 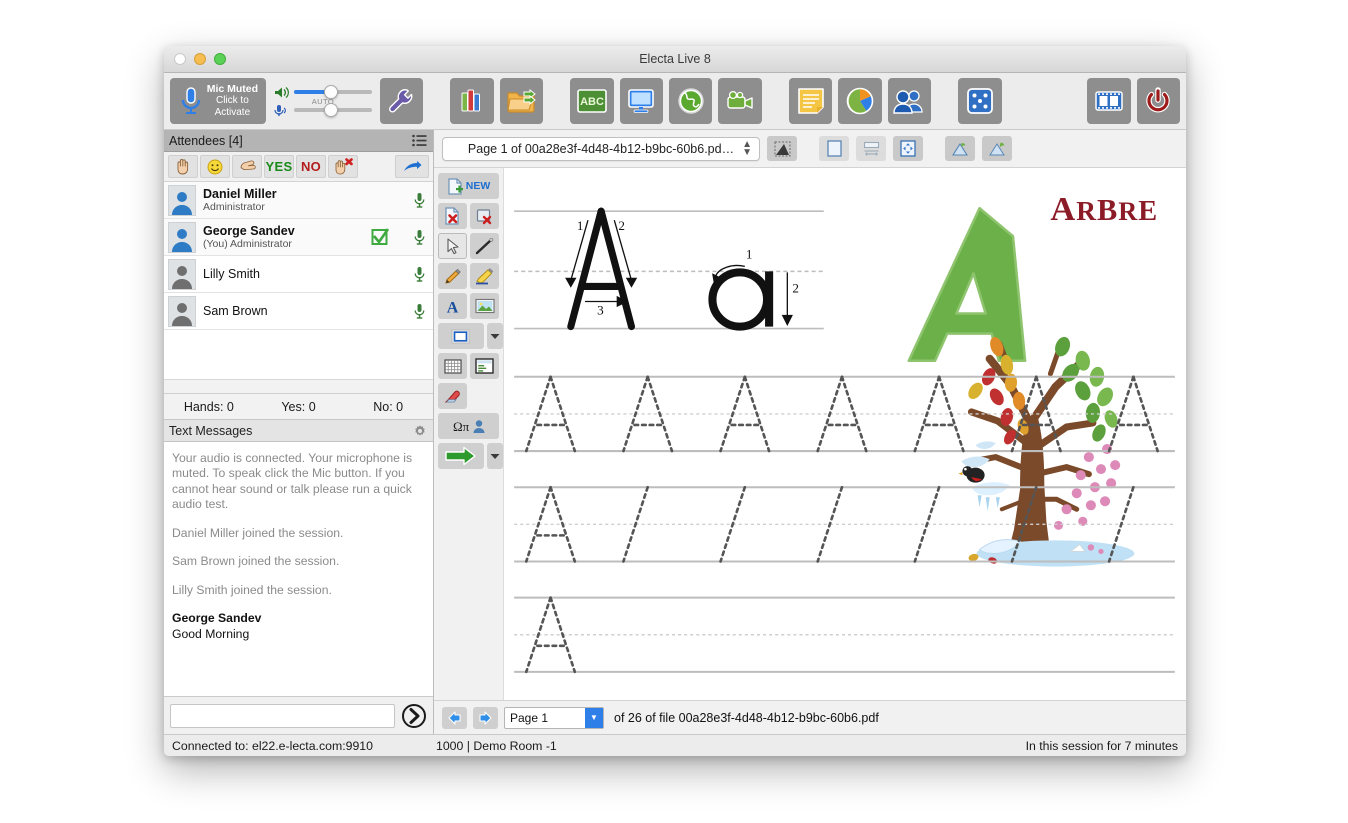 I want to click on fit-width-button, so click(x=871, y=148).